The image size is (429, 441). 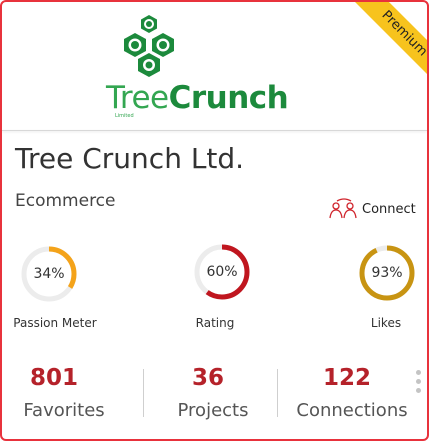 What do you see at coordinates (55, 323) in the screenshot?
I see `passion-meter-label: Passion Meter` at bounding box center [55, 323].